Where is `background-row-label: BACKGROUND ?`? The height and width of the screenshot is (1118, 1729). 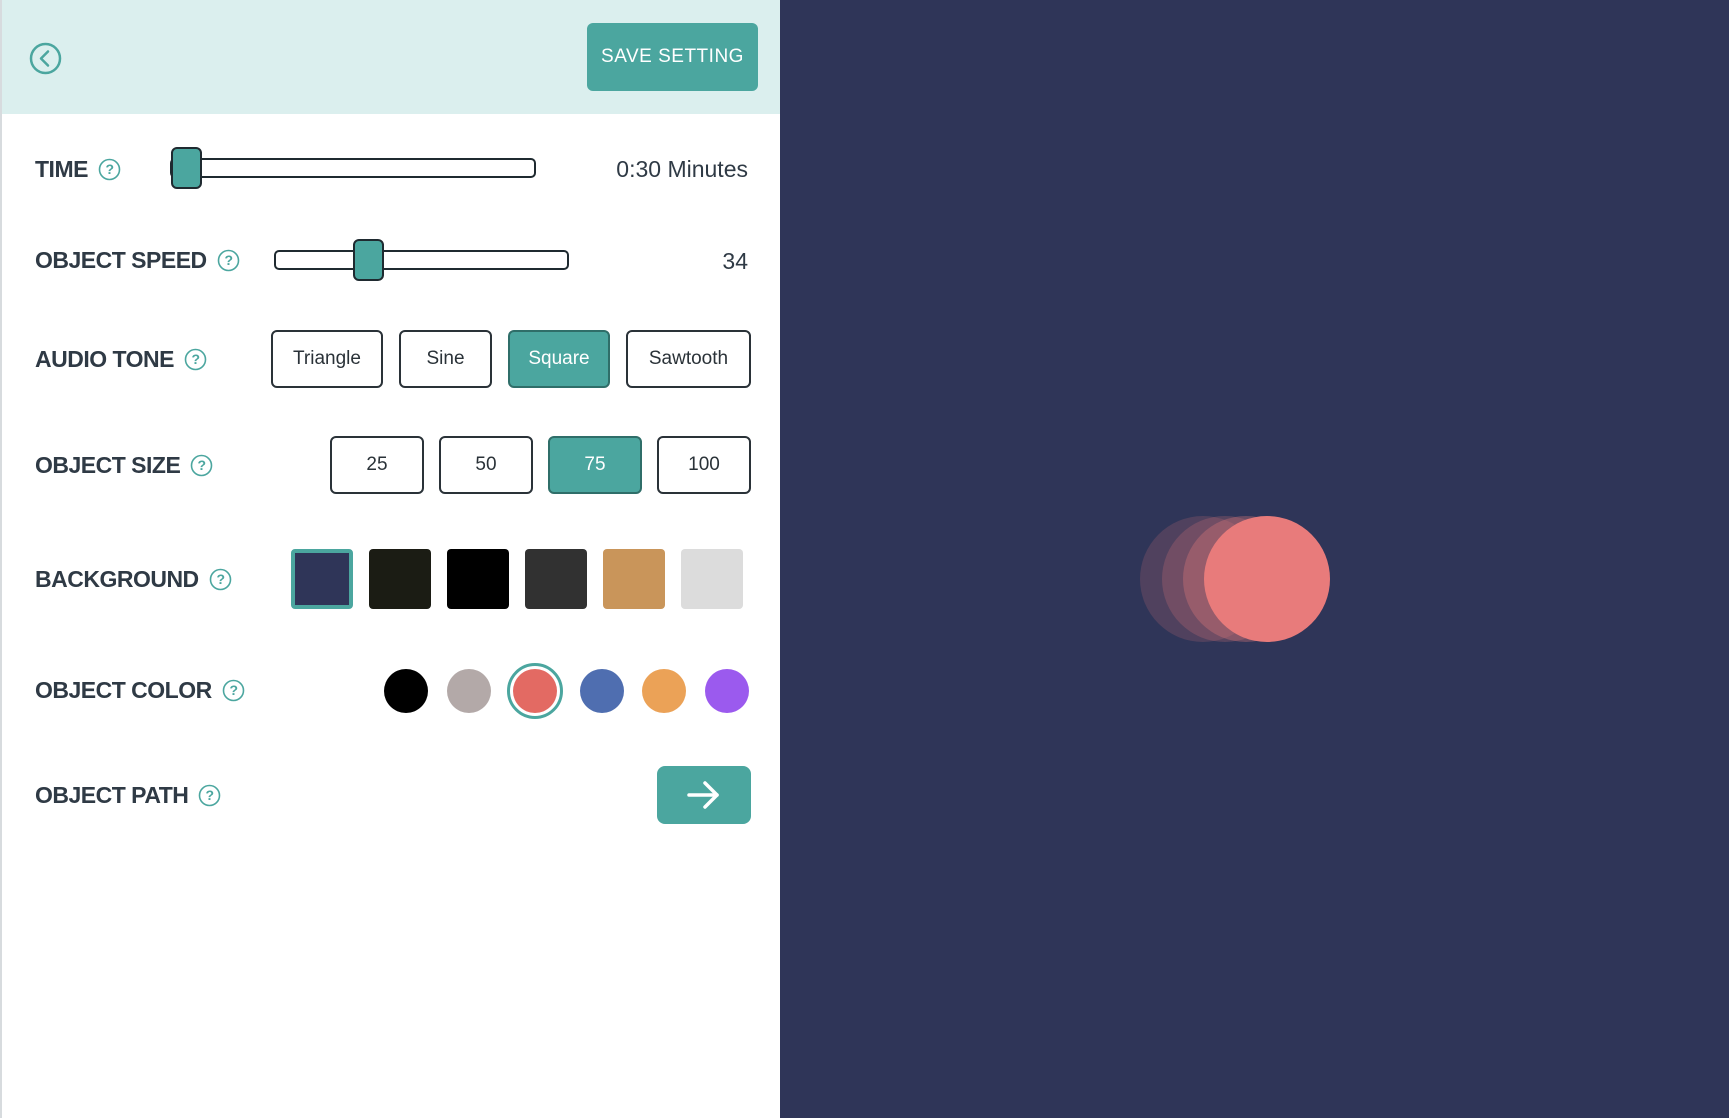 background-row-label: BACKGROUND ? is located at coordinates (133, 579).